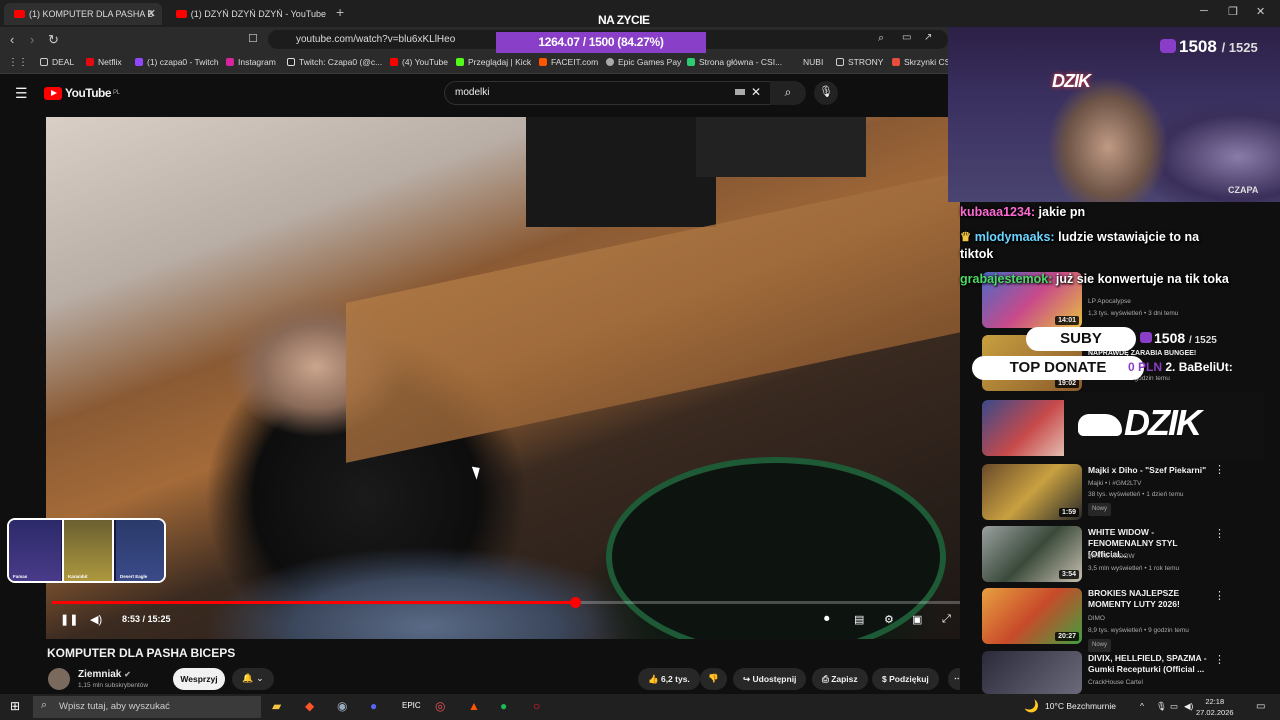  What do you see at coordinates (1215, 707) in the screenshot?
I see `clock: 22:18 27.02.2026` at bounding box center [1215, 707].